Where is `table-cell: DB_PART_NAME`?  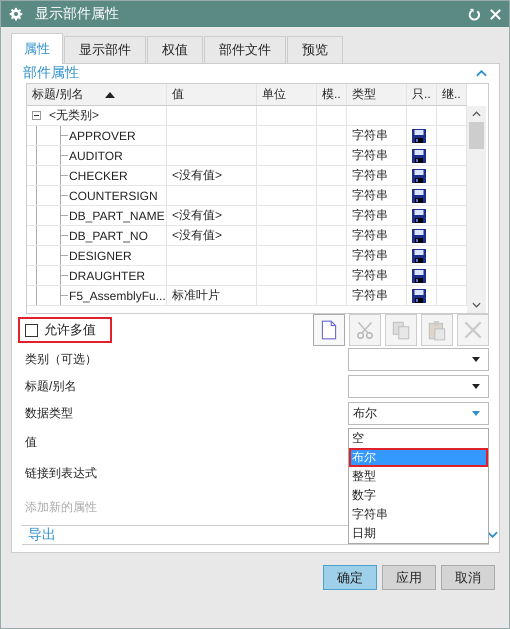
table-cell: DB_PART_NAME is located at coordinates (117, 215).